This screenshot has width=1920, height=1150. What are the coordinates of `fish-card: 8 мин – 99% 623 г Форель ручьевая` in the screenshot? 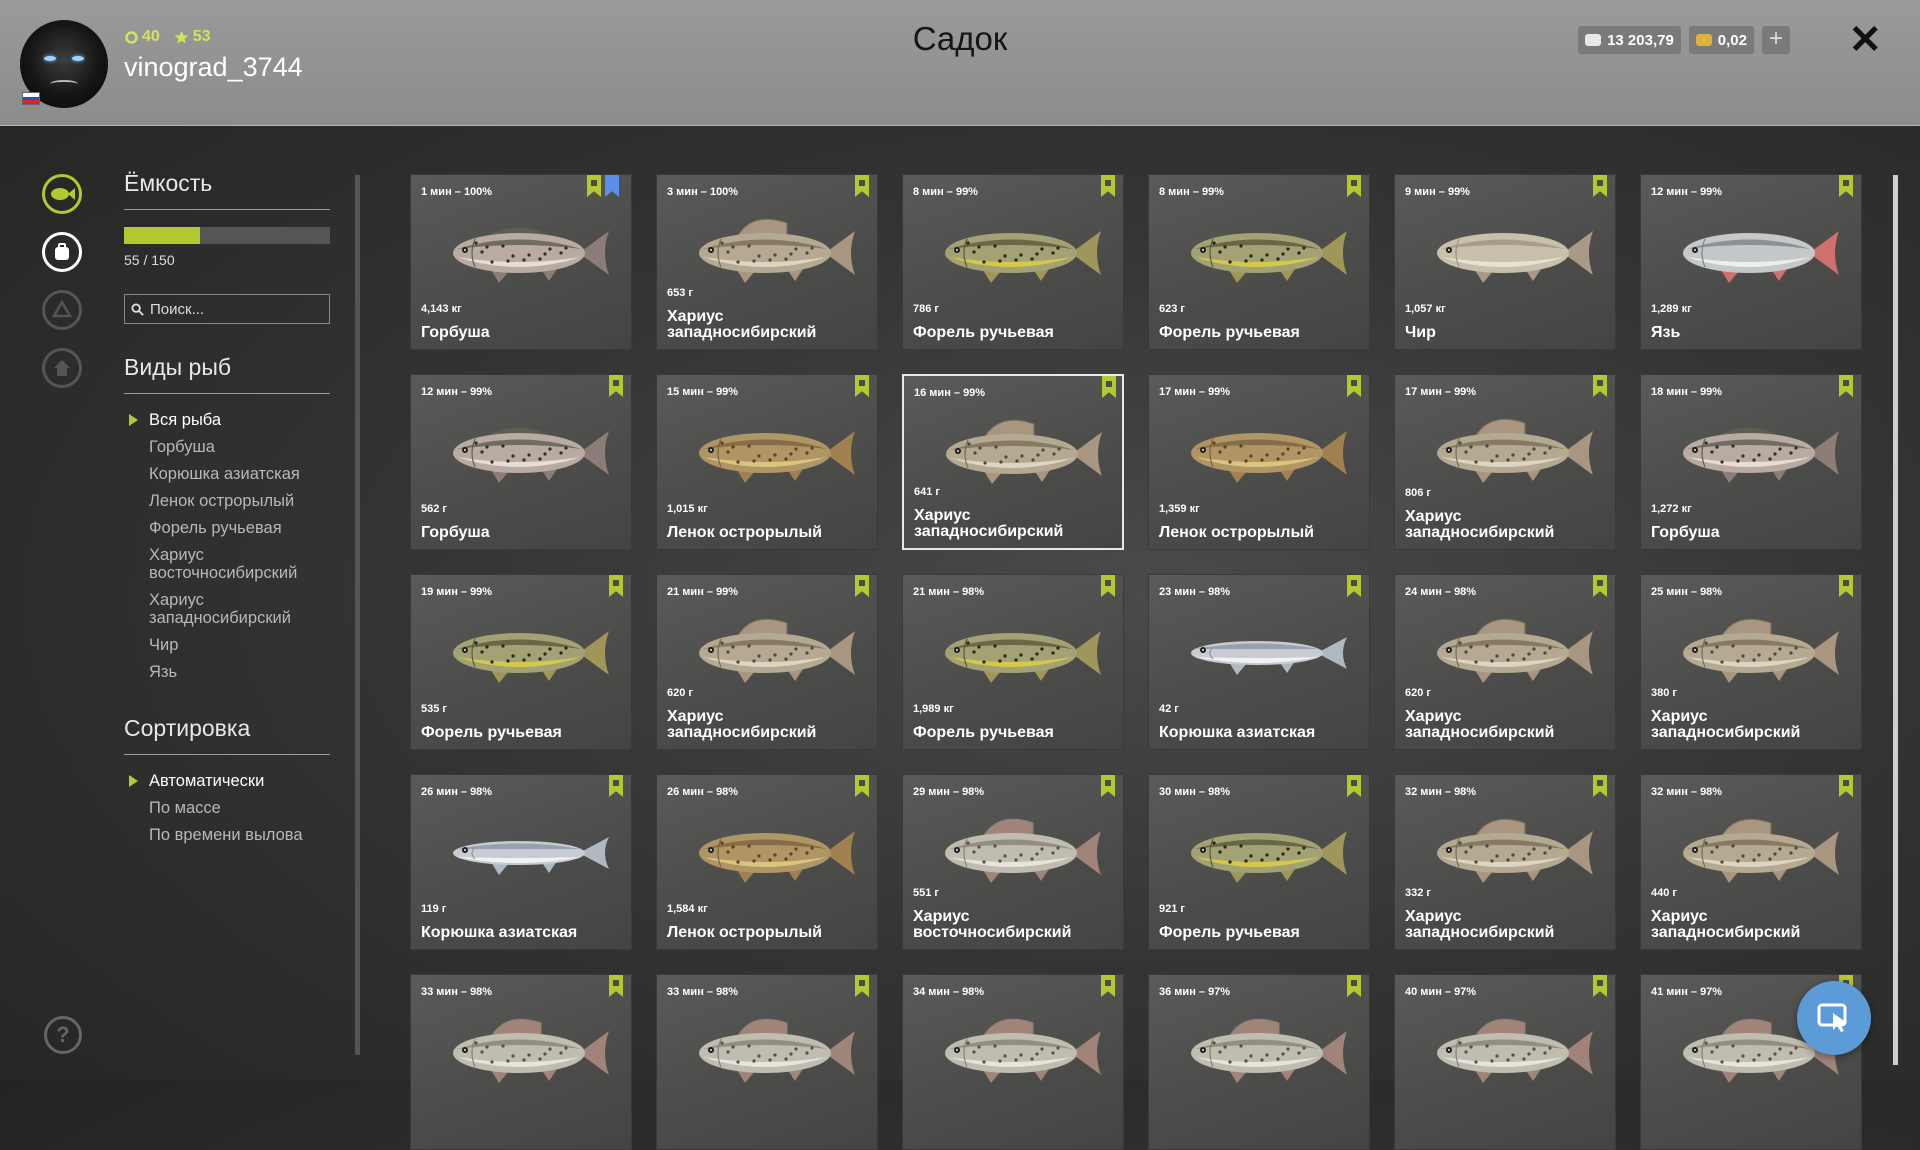 It's located at (1259, 262).